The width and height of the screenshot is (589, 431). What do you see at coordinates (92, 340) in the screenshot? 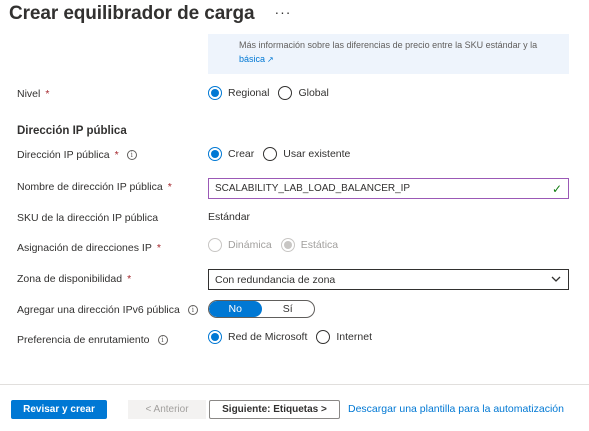
I see `routing-preference-label: Preferencia de enrutamiento i` at bounding box center [92, 340].